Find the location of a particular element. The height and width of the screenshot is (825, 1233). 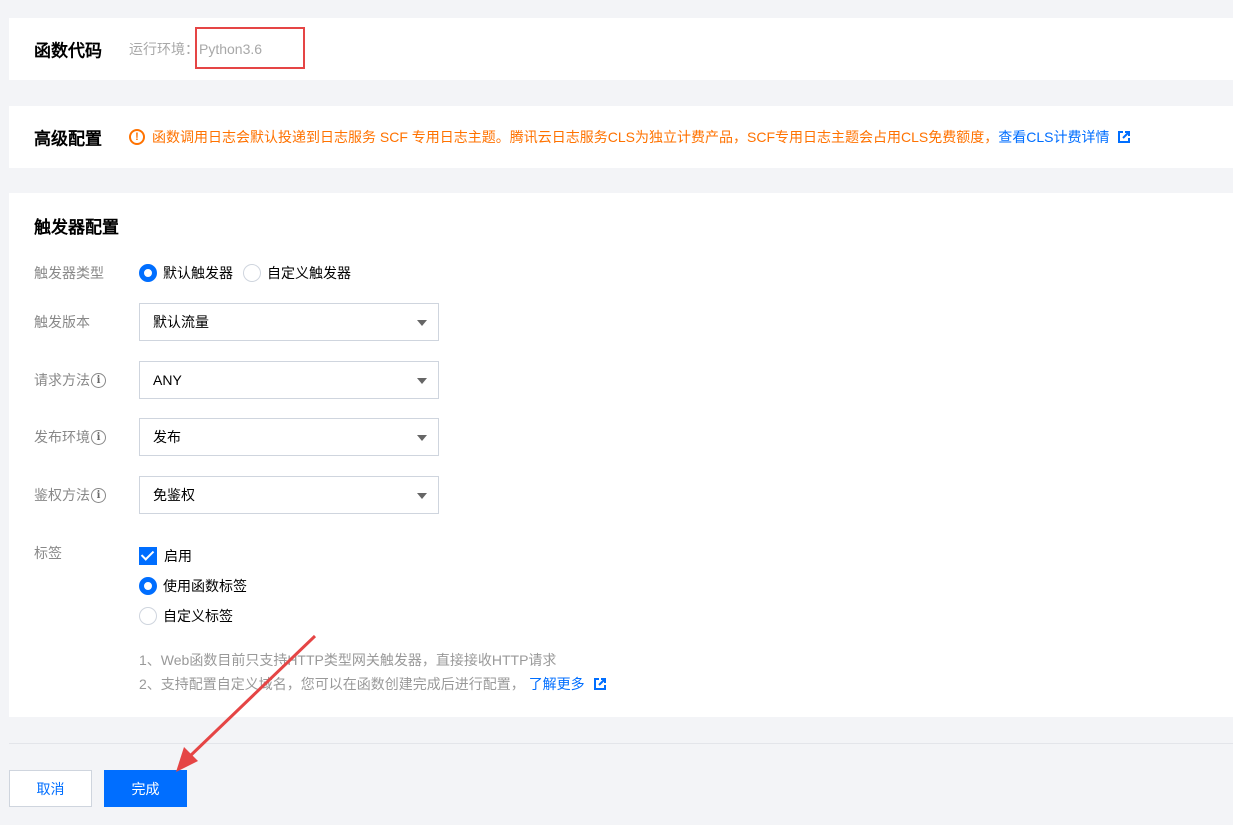

radio-use-function-tags: 使用函数标签 is located at coordinates (193, 586).